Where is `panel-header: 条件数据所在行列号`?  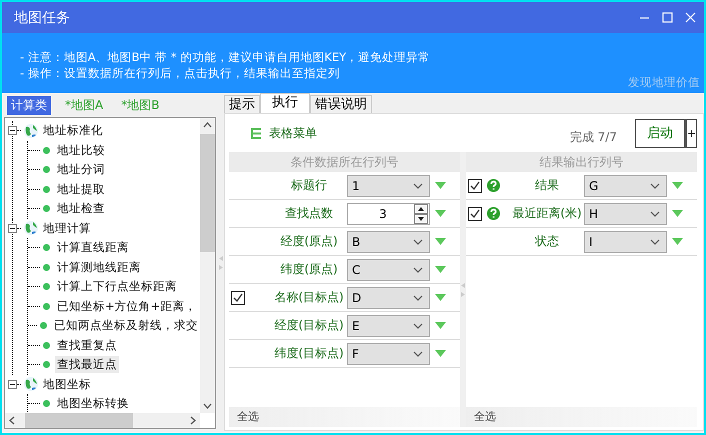
panel-header: 条件数据所在行列号 is located at coordinates (344, 162).